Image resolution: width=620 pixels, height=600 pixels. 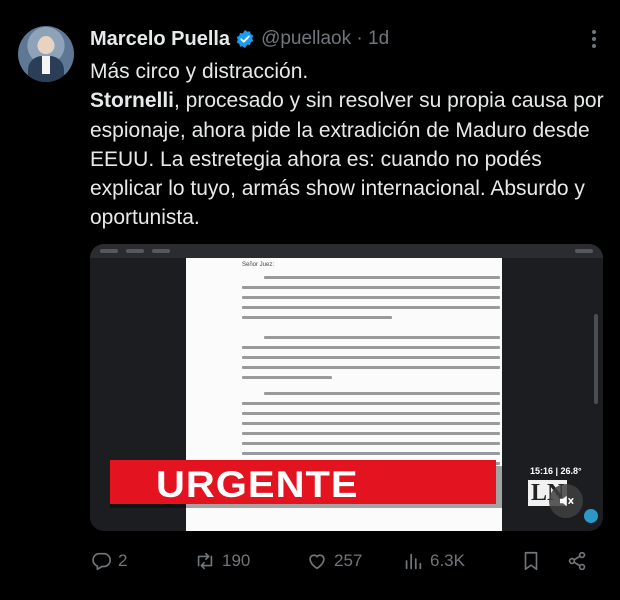 I want to click on tweet-header: Marcelo Puella @puellaok · 1d, so click(x=239, y=39).